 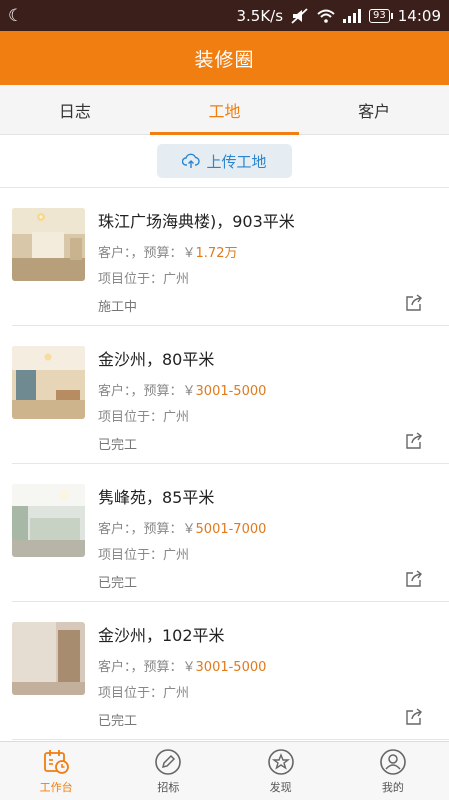 What do you see at coordinates (16, 15) in the screenshot?
I see `moon-icon: ☾` at bounding box center [16, 15].